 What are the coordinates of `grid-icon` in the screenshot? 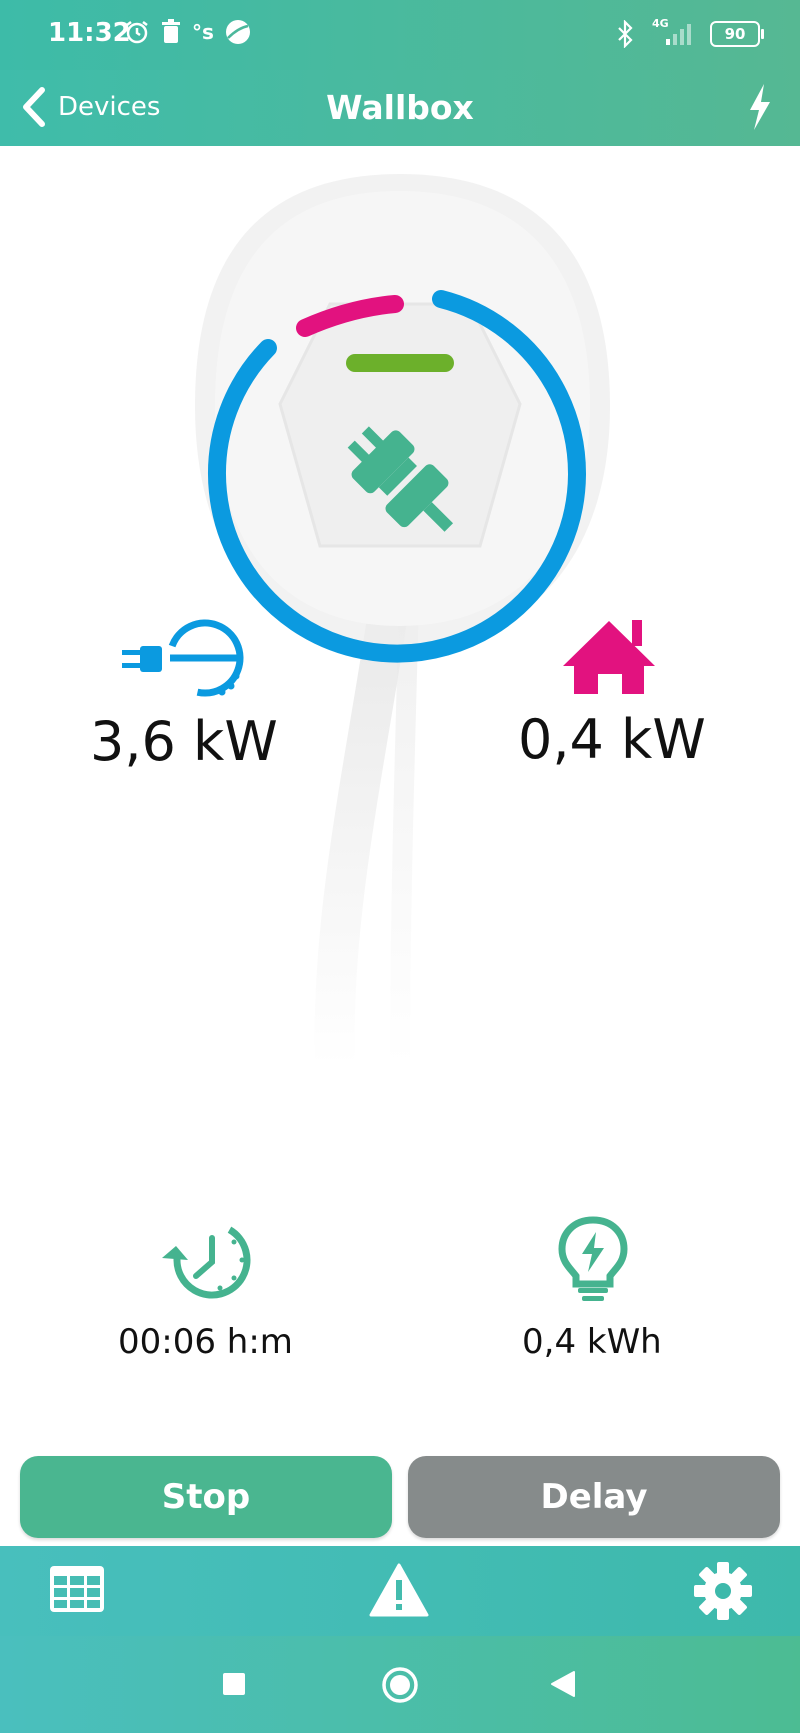 It's located at (77, 1589).